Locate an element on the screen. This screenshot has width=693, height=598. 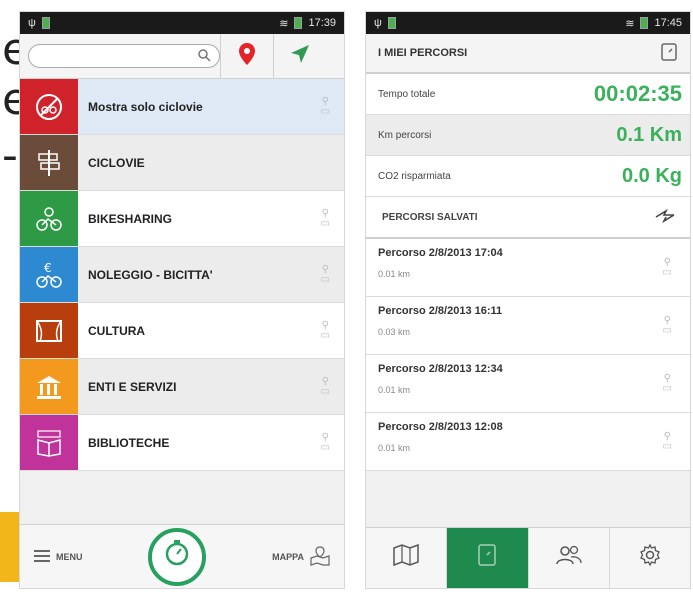
gear-icon is located at coordinates (650, 557).